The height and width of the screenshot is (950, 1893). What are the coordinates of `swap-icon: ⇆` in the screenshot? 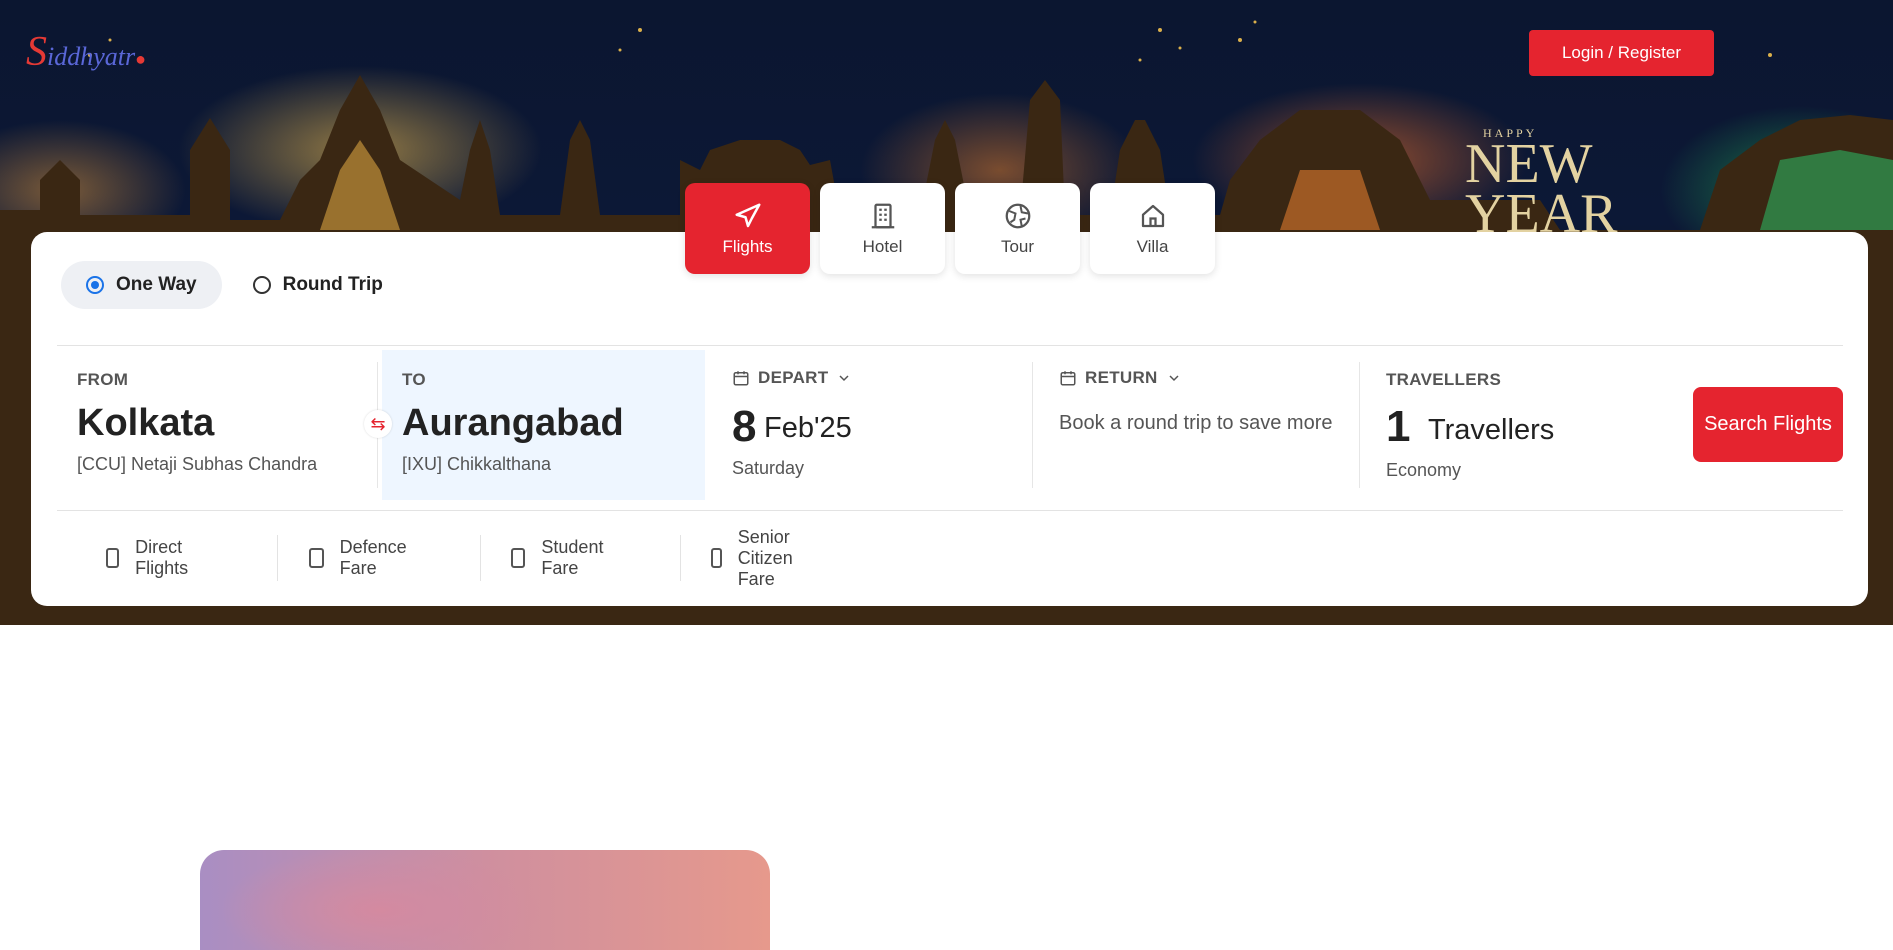 It's located at (378, 424).